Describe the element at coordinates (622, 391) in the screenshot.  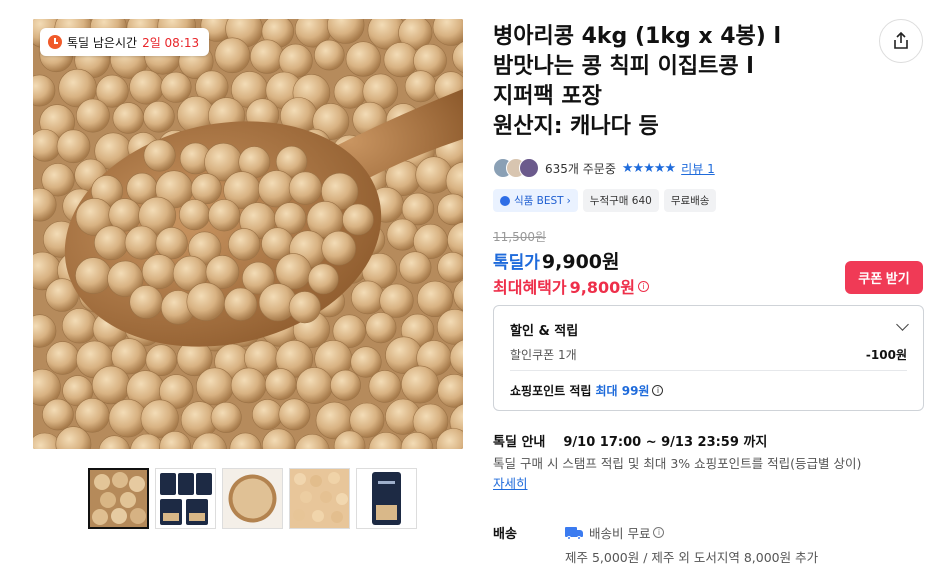
I see `points-value: 최대 99원` at that location.